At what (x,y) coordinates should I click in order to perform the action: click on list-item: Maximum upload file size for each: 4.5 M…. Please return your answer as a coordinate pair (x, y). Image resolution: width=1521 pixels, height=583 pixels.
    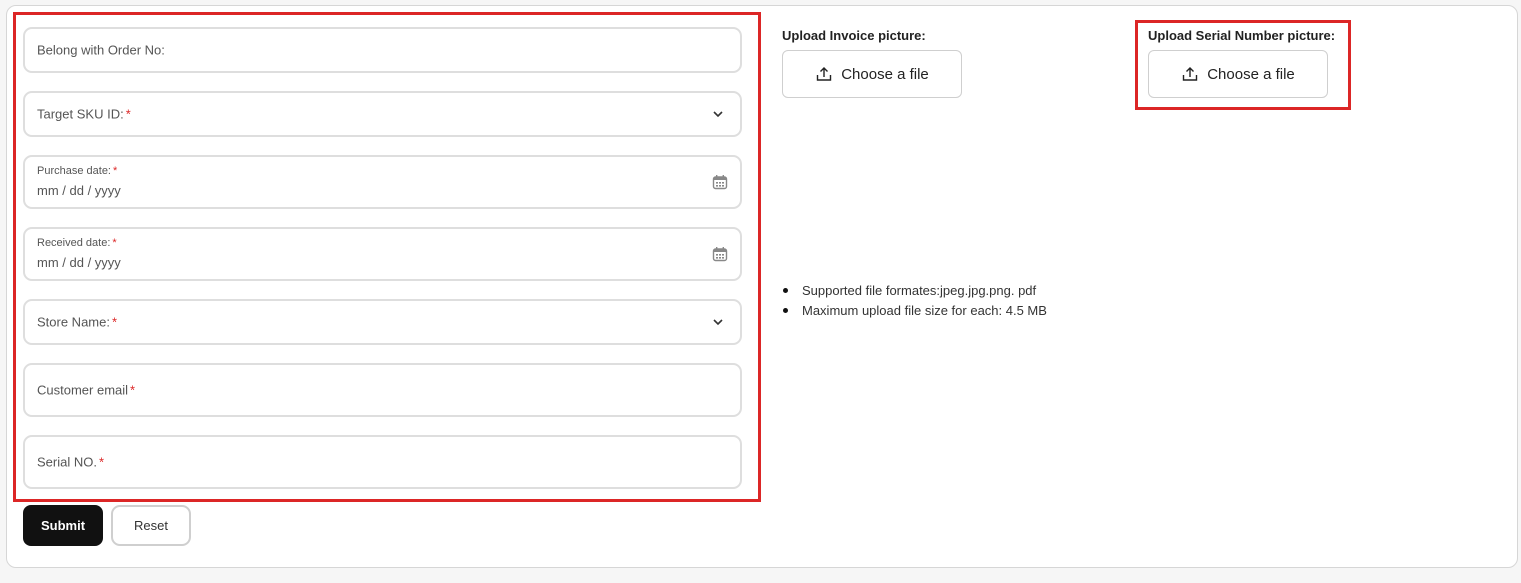
    Looking at the image, I should click on (914, 311).